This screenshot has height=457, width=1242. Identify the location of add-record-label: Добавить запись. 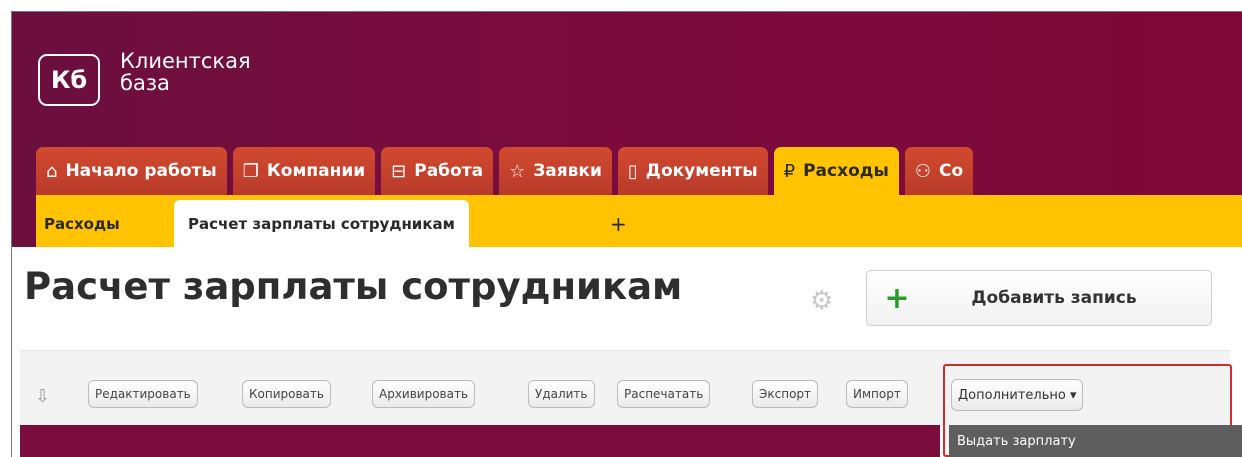
(1054, 298).